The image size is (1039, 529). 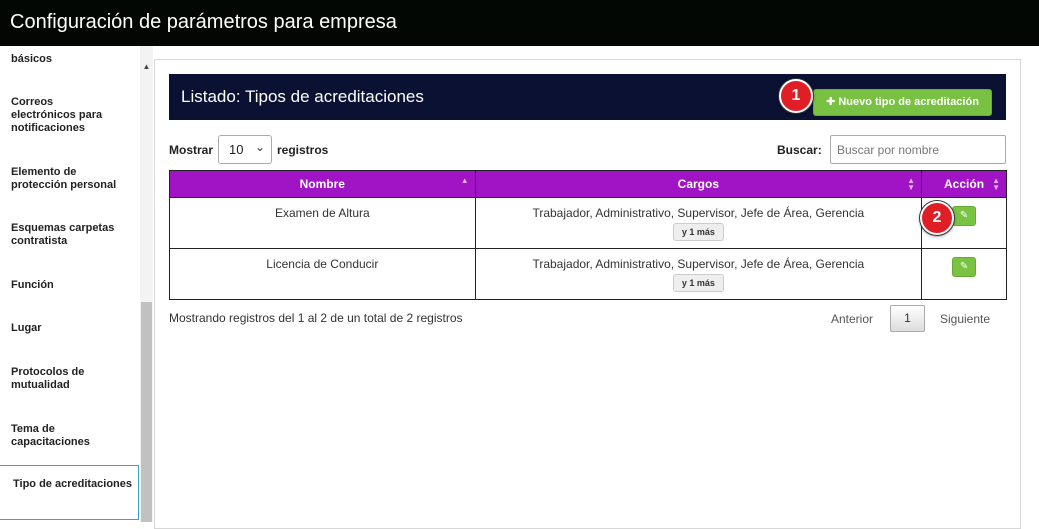 I want to click on sidebar-item-esquemas: Esquemas carpetas contratista, so click(x=65, y=235).